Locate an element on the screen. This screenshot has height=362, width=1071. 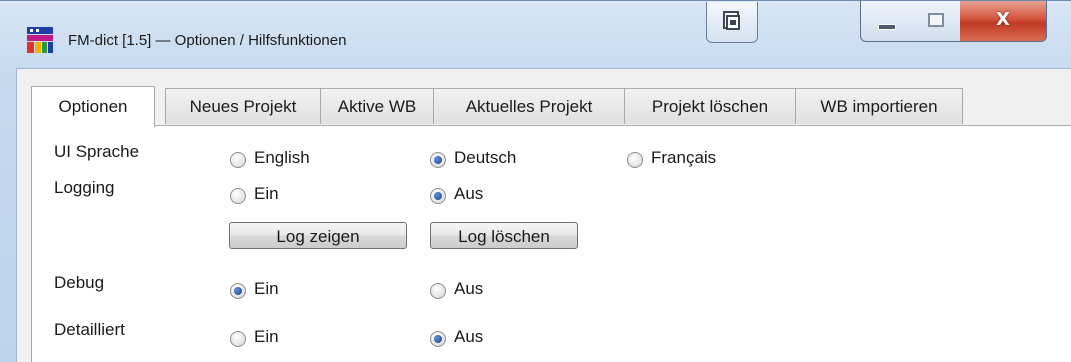
close-button: X is located at coordinates (1003, 21).